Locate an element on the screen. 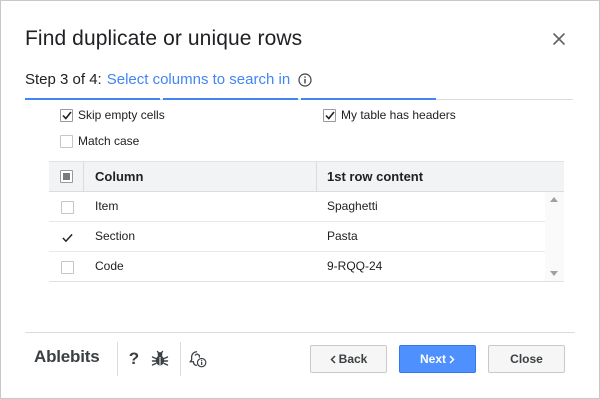 Image resolution: width=600 pixels, height=399 pixels. chevron-left-icon is located at coordinates (333, 359).